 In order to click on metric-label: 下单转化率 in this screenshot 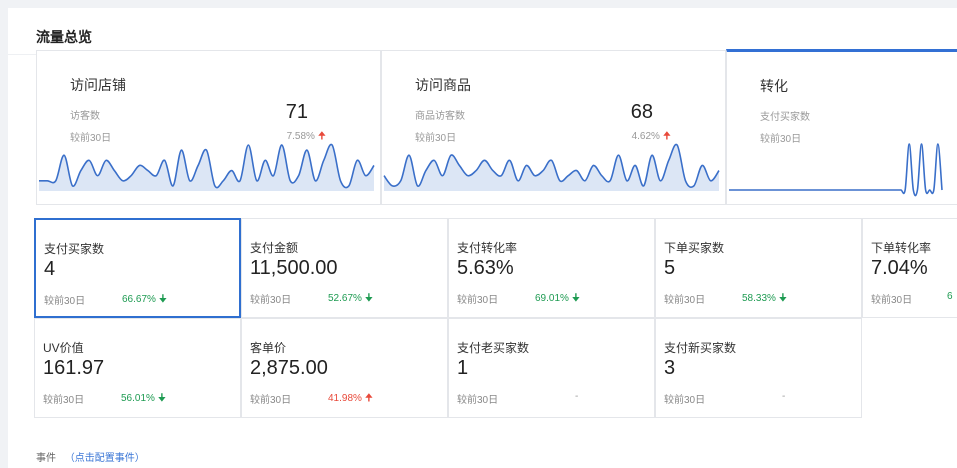, I will do `click(901, 248)`.